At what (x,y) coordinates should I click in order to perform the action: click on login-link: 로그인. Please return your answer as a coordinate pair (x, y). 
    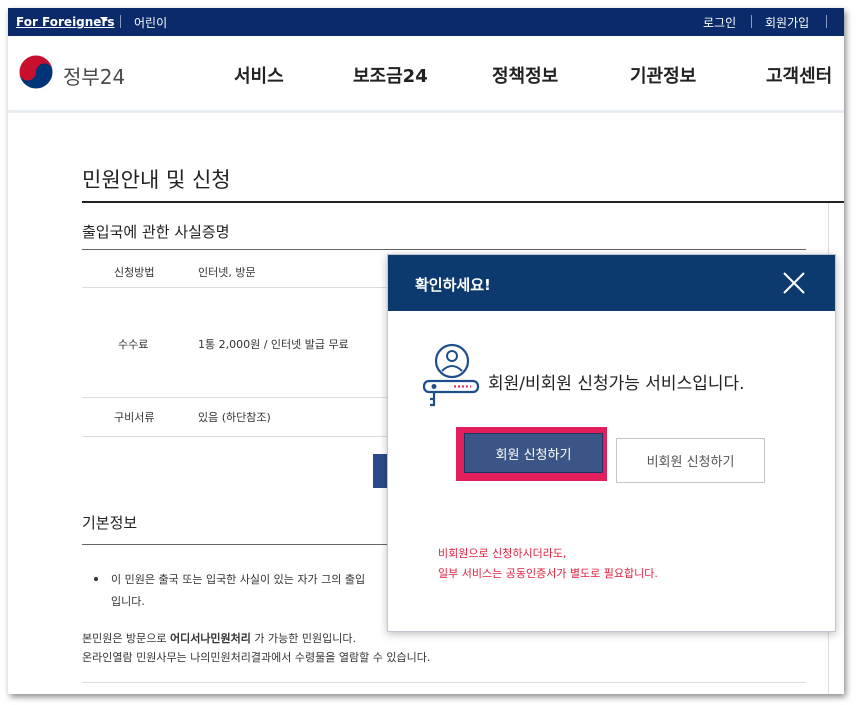
    Looking at the image, I should click on (719, 22).